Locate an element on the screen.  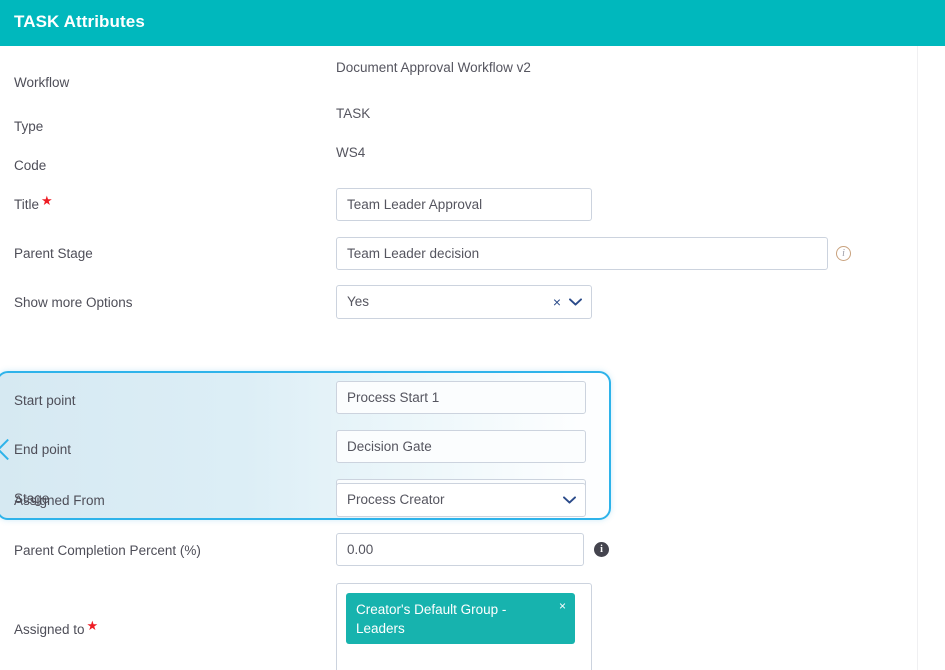
show-more-options-value: Yes is located at coordinates (358, 301).